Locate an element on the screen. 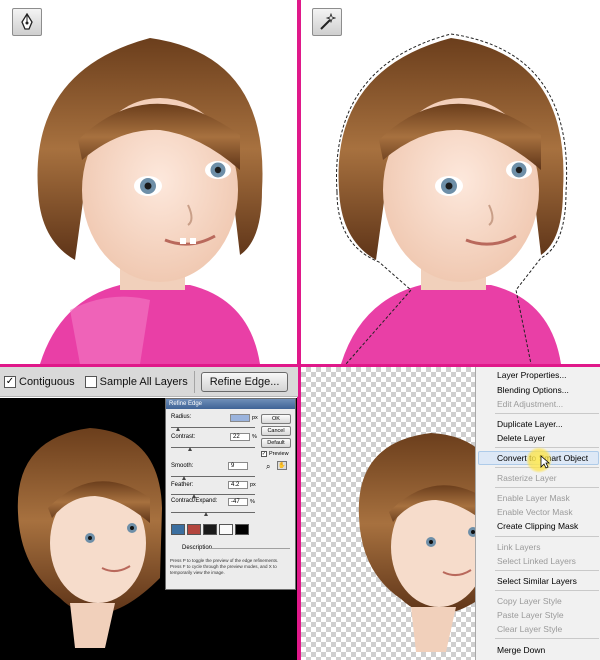  magic-wand-icon is located at coordinates (327, 22).